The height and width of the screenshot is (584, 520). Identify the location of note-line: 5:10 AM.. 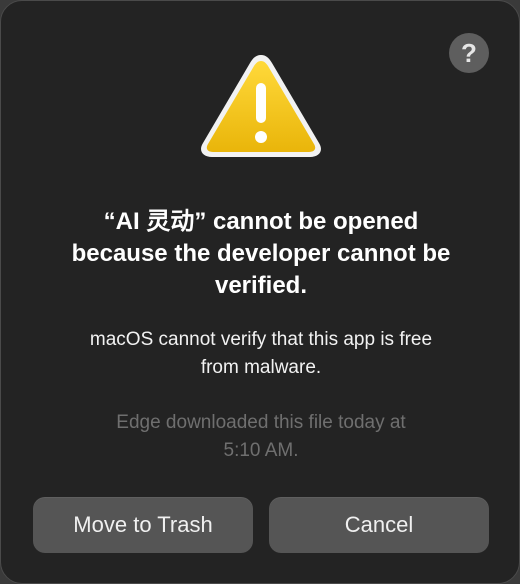
(261, 450).